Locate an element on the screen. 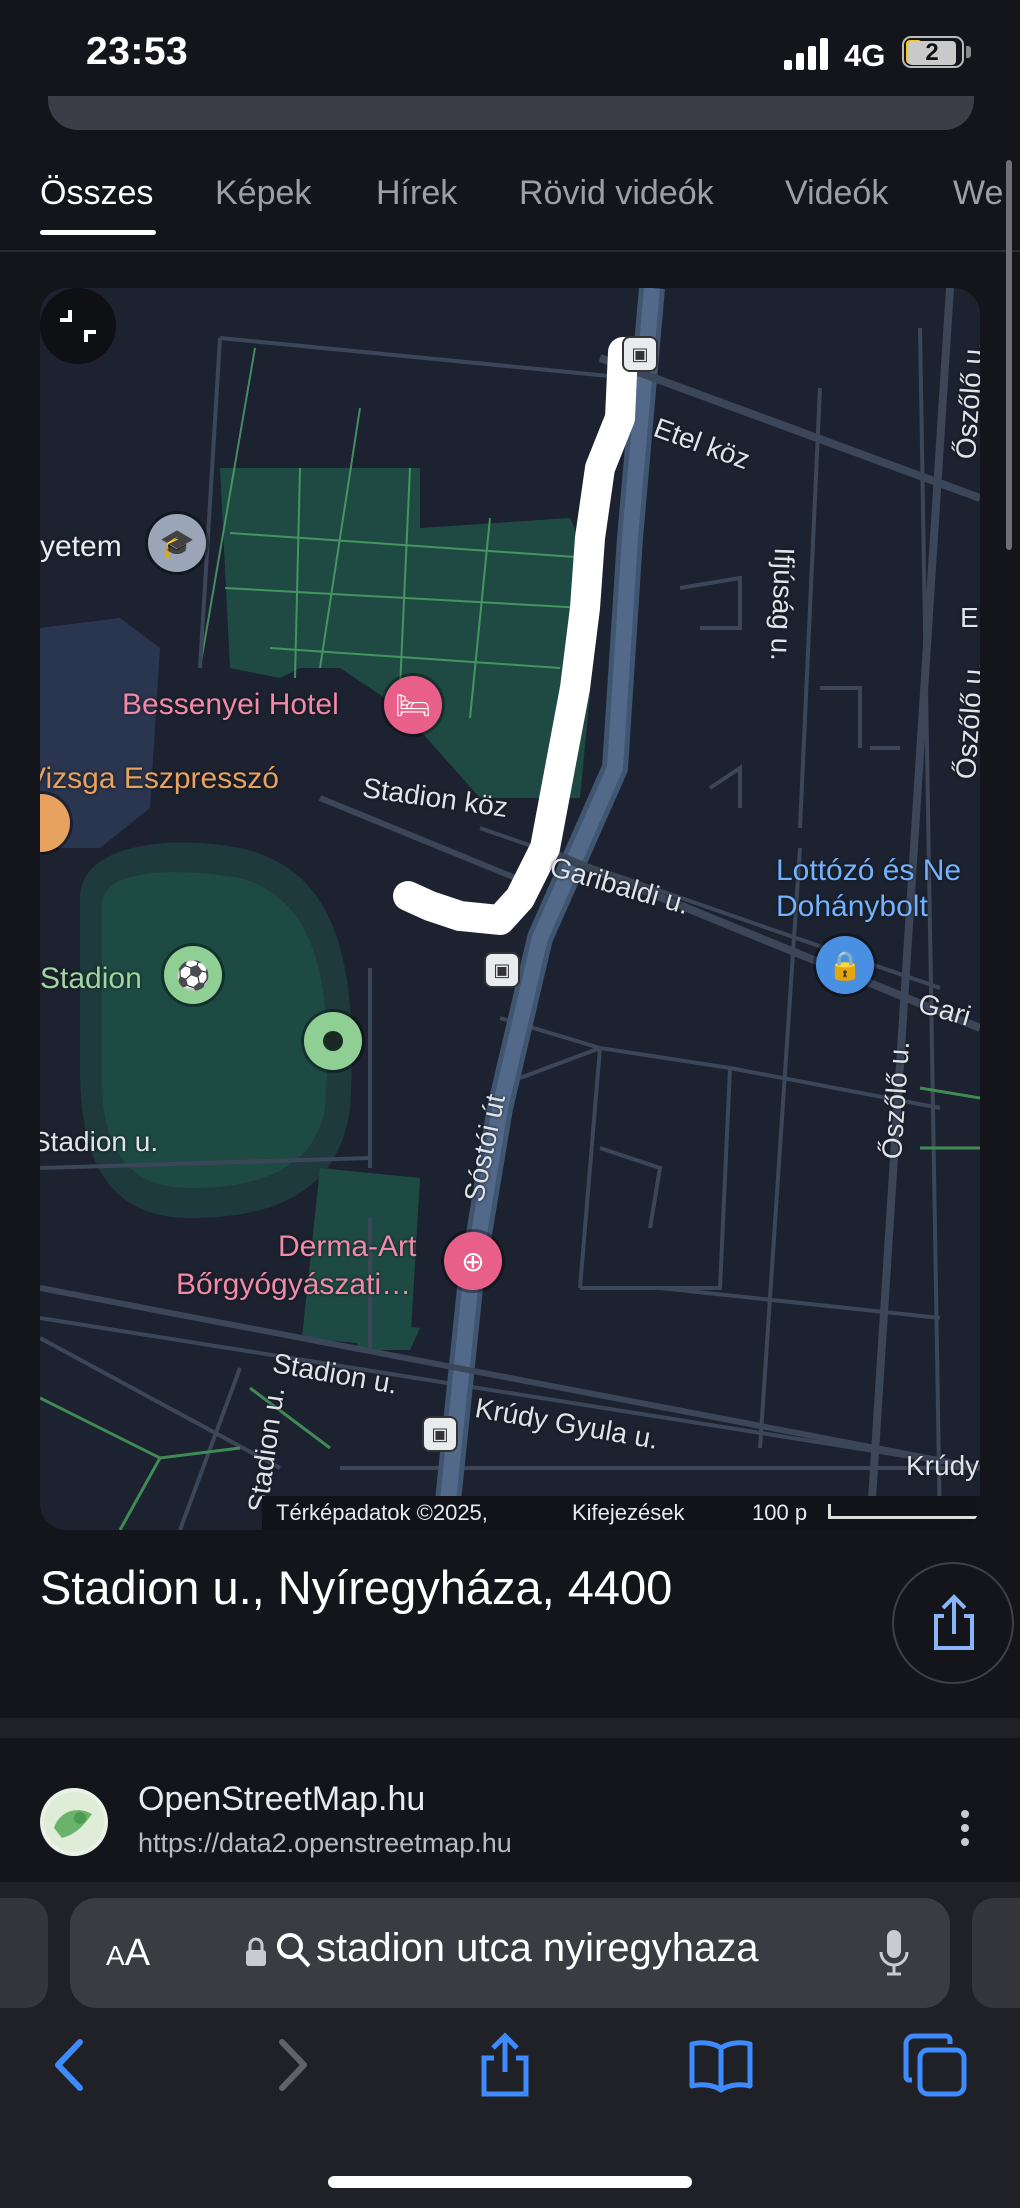 Image resolution: width=1020 pixels, height=2208 pixels. battery-icon: 2 is located at coordinates (933, 52).